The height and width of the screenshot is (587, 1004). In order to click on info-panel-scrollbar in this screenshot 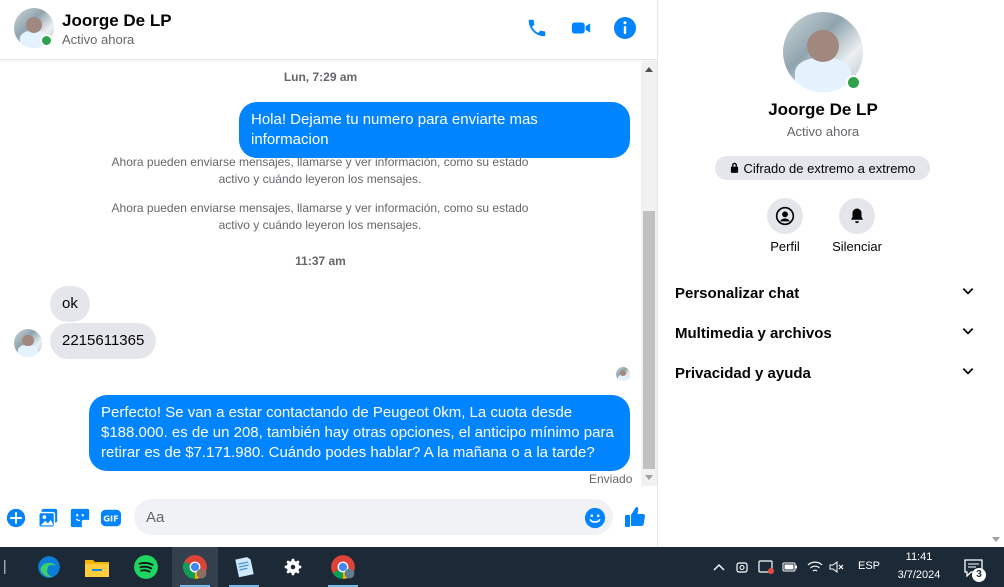, I will do `click(996, 273)`.